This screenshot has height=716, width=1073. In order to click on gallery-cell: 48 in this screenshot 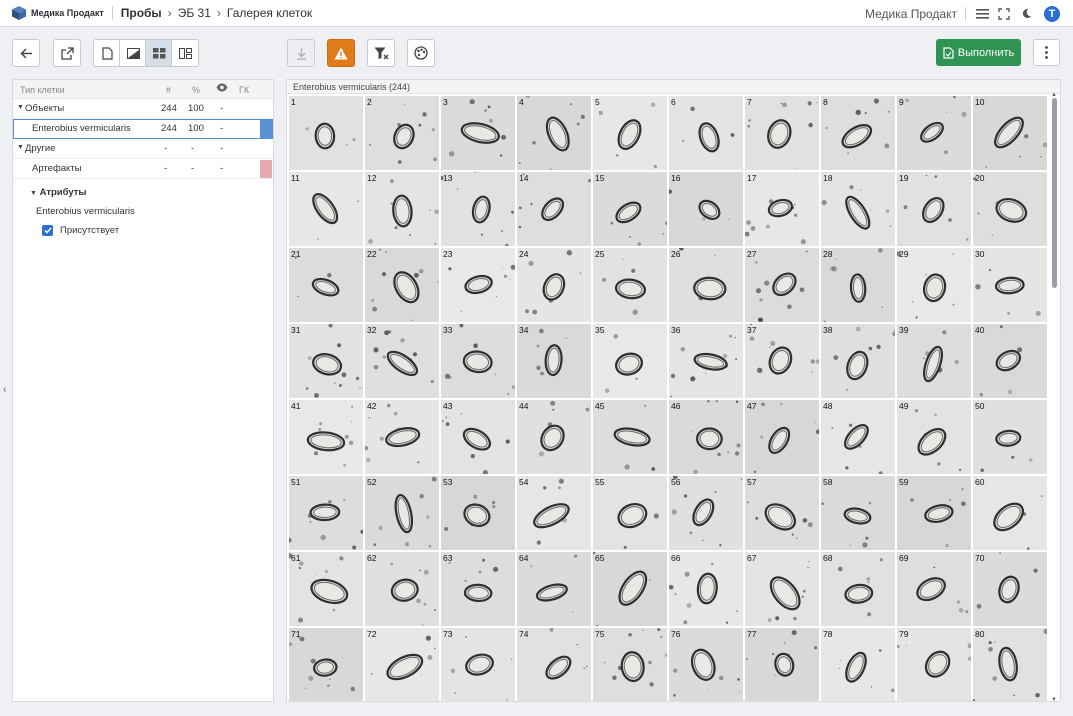, I will do `click(858, 437)`.